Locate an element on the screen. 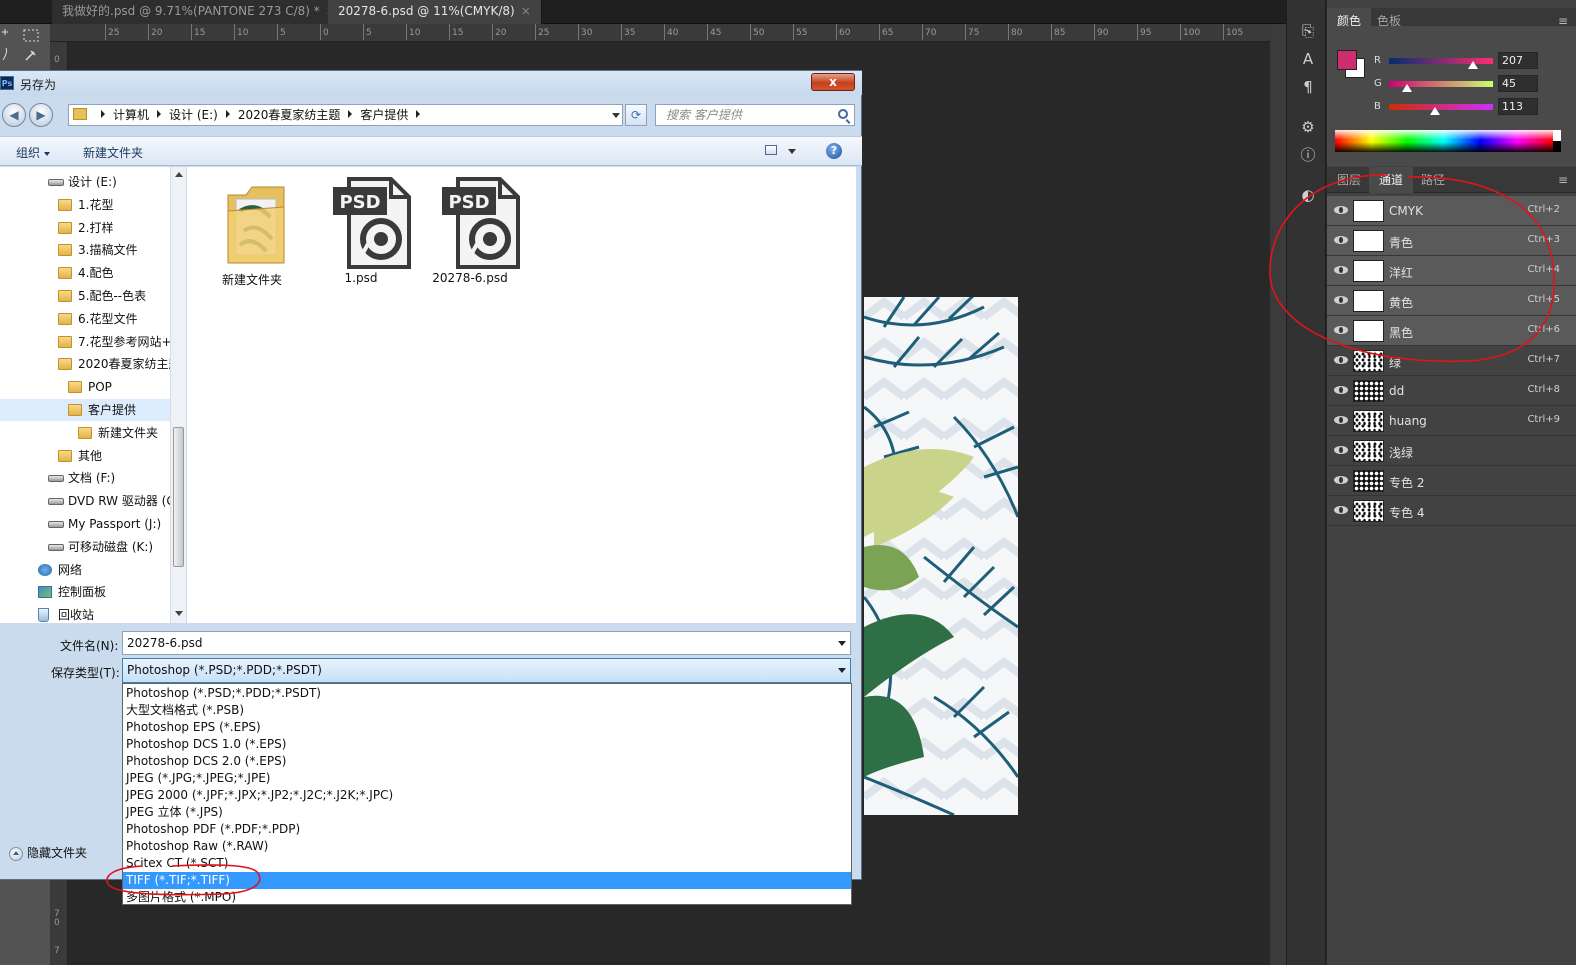 This screenshot has height=965, width=1576. nav-tree-item: 6.花型文件 is located at coordinates (85, 319).